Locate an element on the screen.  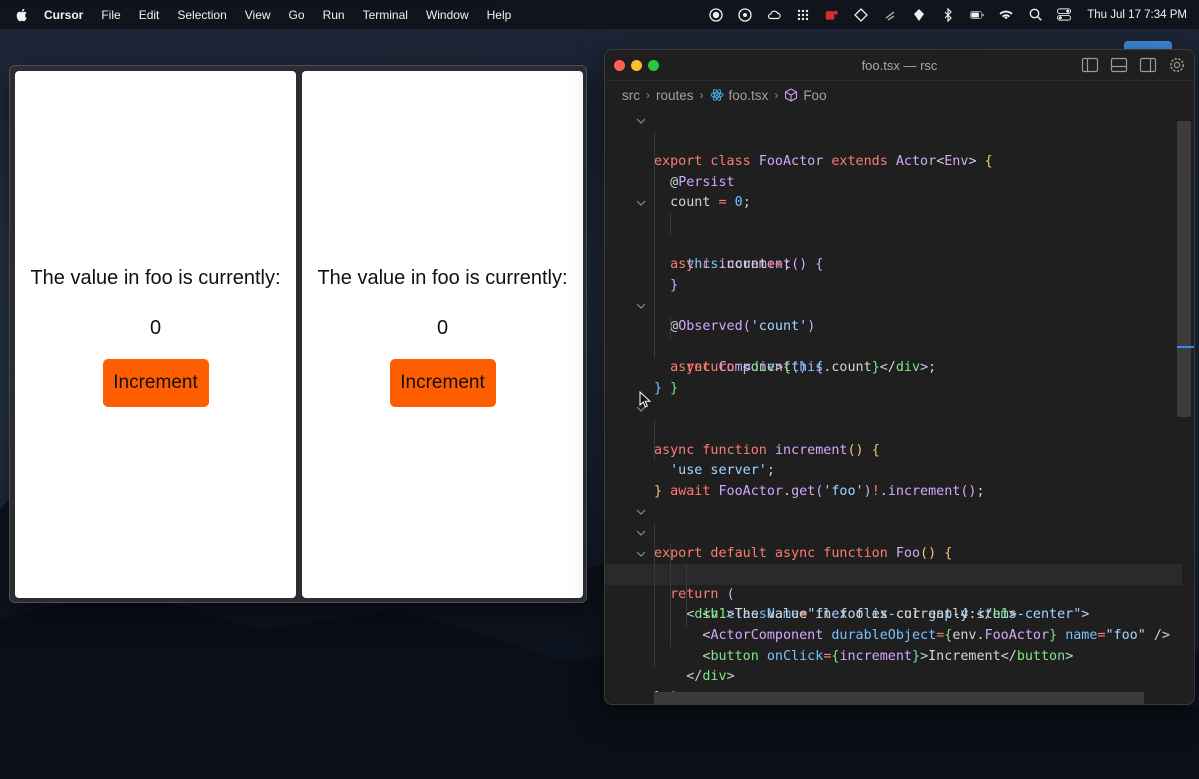
breadcrumb-routes: routes is located at coordinates (675, 95).